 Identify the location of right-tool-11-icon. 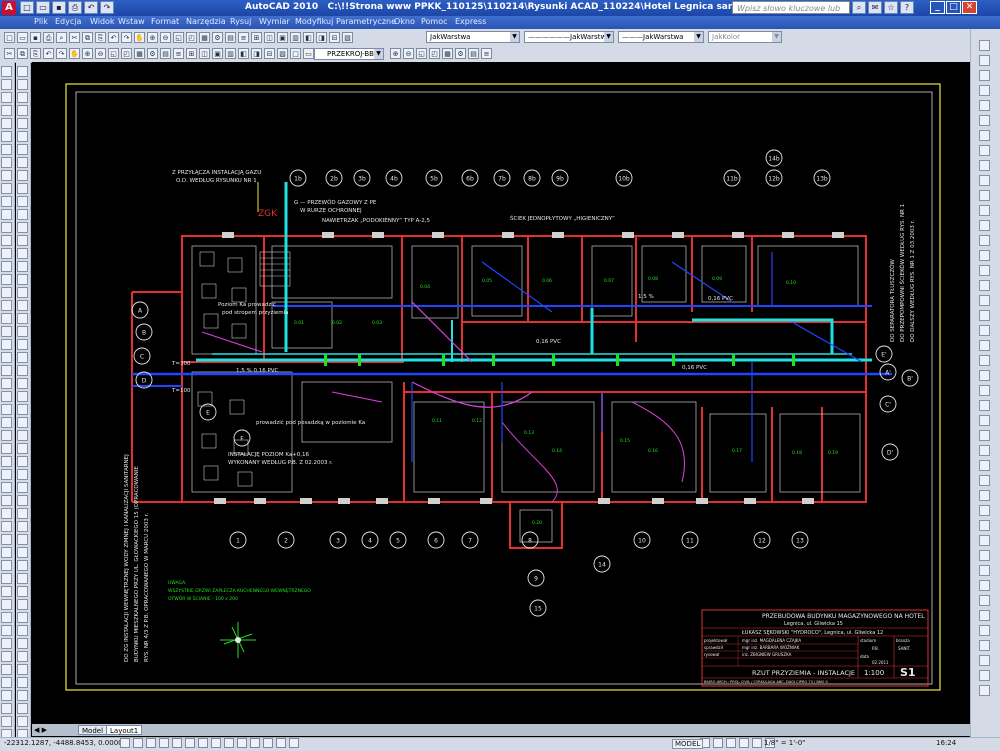
(984, 210).